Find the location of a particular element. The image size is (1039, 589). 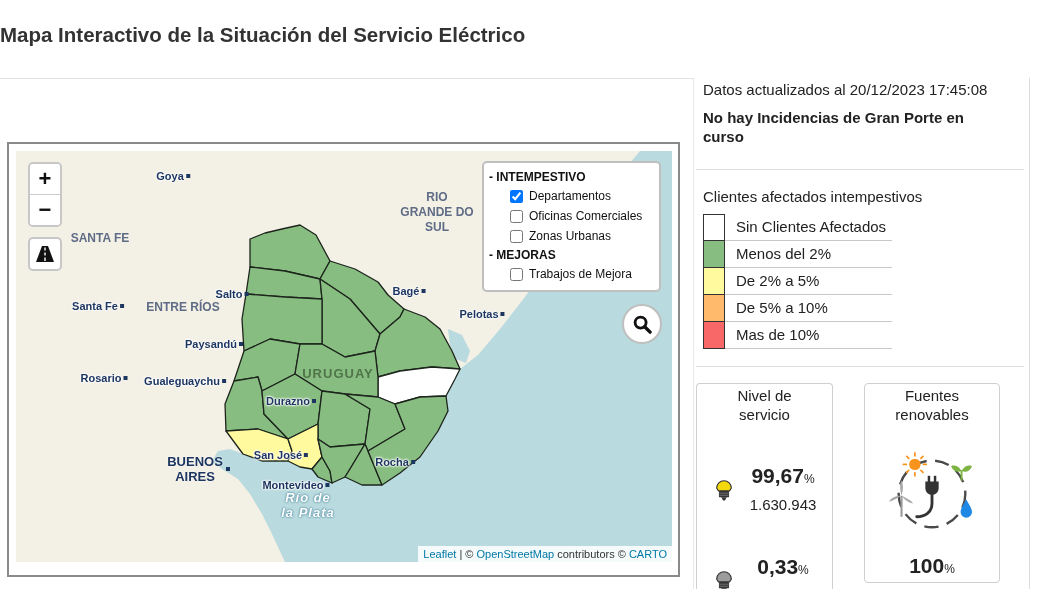

map-place-label: URUGUAY is located at coordinates (338, 373).